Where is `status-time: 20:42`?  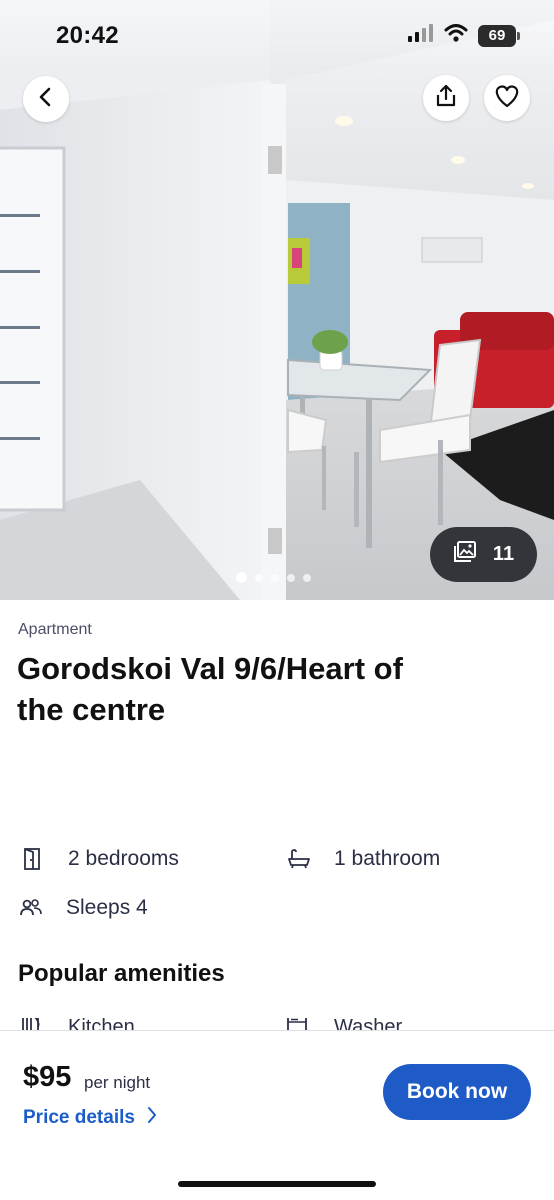
status-time: 20:42 is located at coordinates (87, 35).